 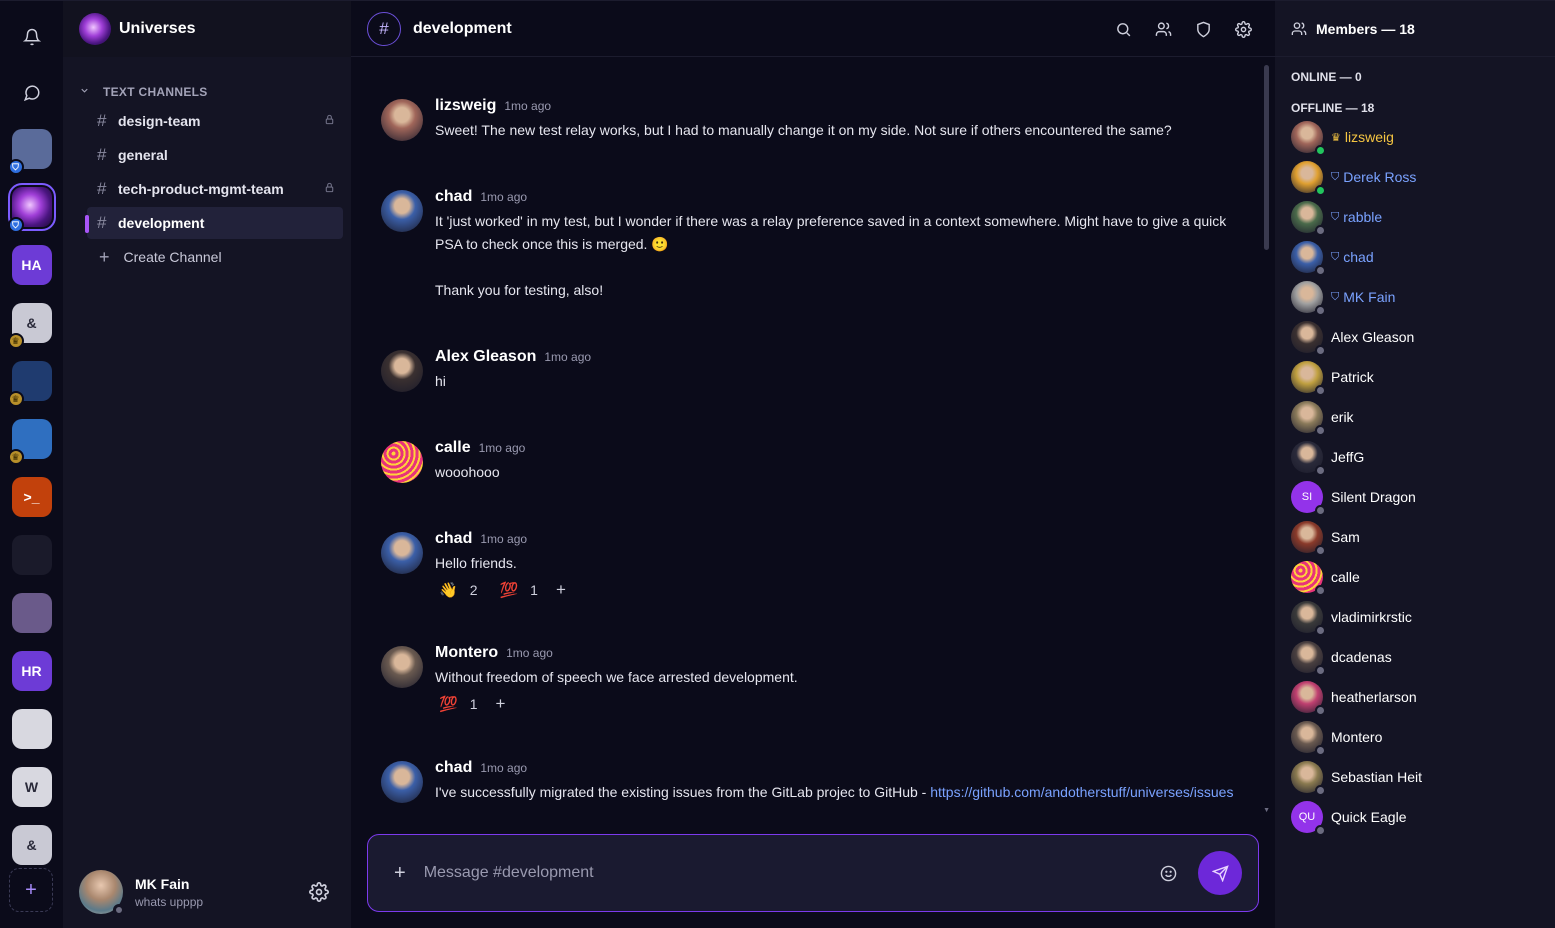 I want to click on member-item: dcadenas, so click(x=1415, y=657).